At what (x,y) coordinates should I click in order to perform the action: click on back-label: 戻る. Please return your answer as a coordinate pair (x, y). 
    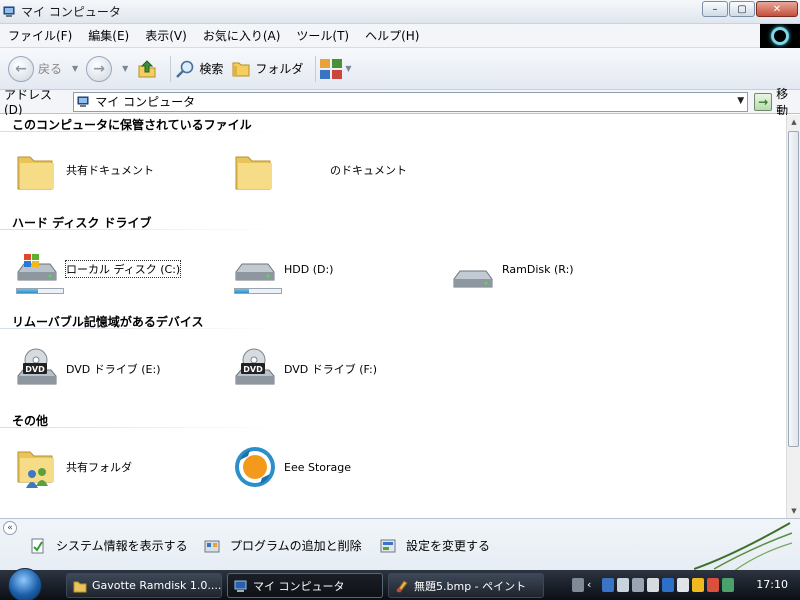
    Looking at the image, I should click on (50, 69).